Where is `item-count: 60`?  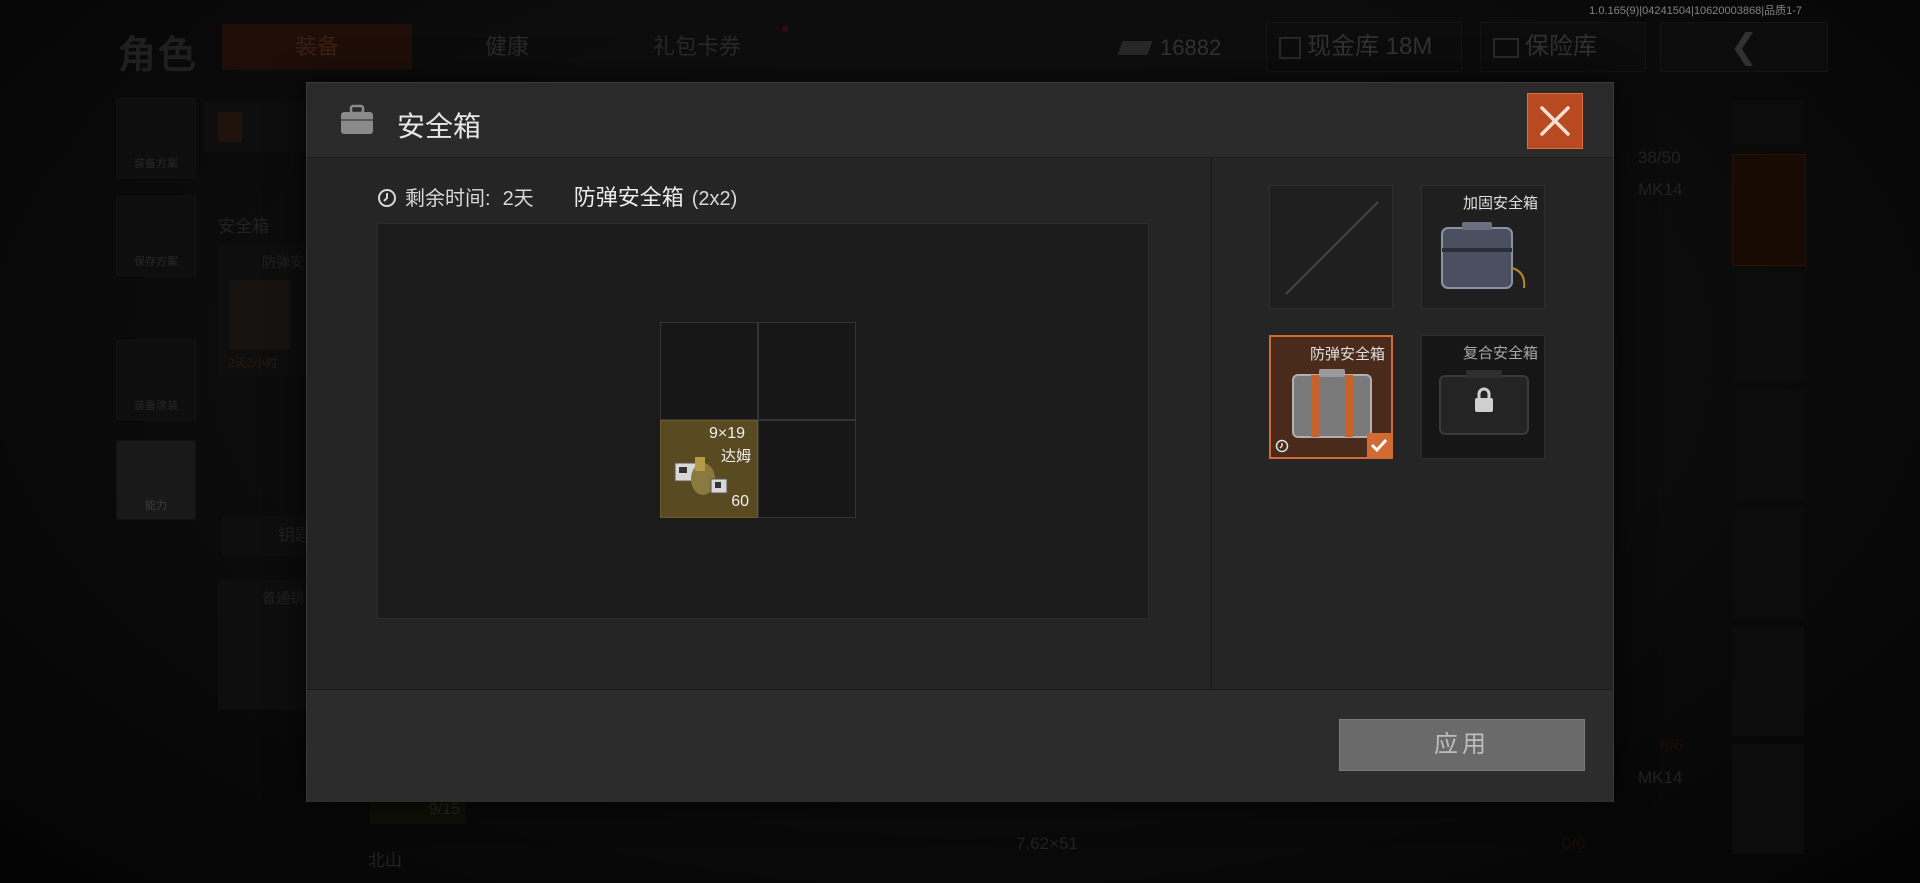
item-count: 60 is located at coordinates (740, 501).